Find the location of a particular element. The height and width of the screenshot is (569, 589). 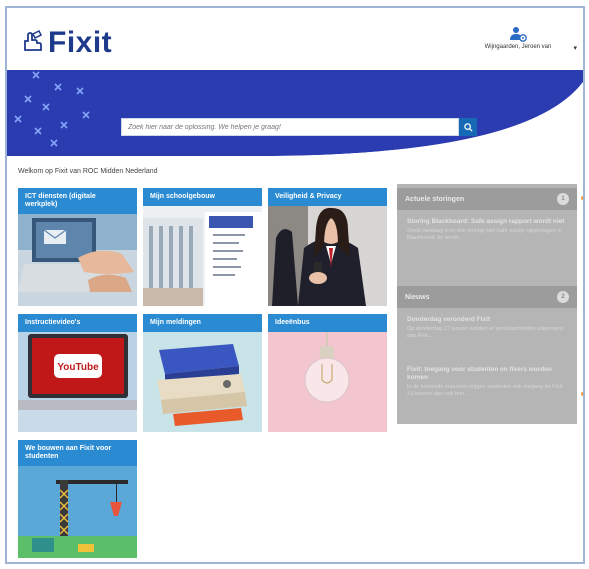

tile-veiligheid-privacy: Veiligheid & Privacy is located at coordinates (327, 247).